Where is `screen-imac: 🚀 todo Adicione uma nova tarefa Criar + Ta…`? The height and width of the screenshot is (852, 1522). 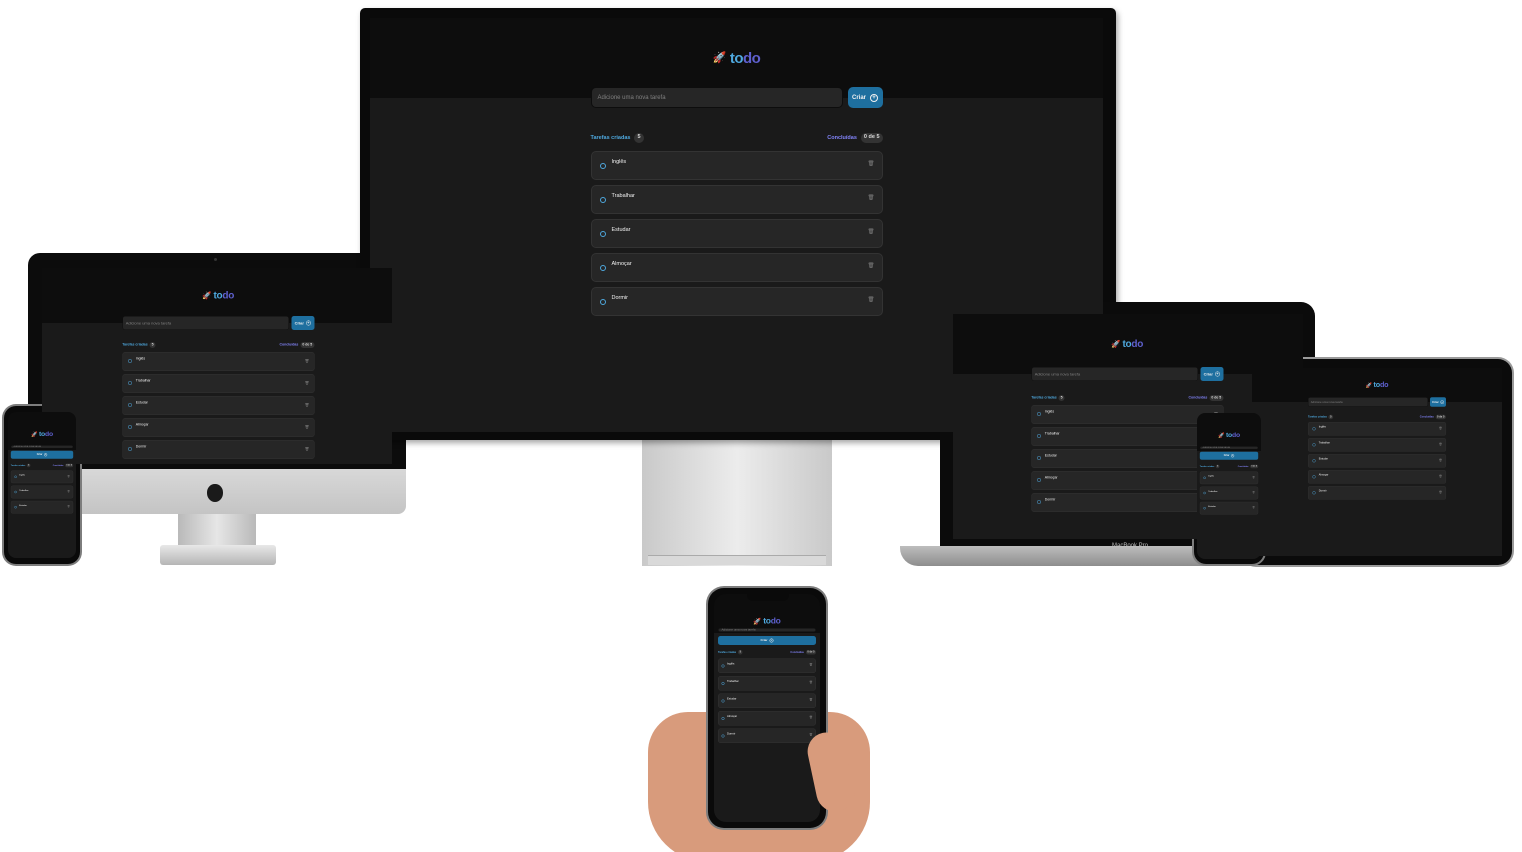 screen-imac: 🚀 todo Adicione uma nova tarefa Criar + Ta… is located at coordinates (217, 366).